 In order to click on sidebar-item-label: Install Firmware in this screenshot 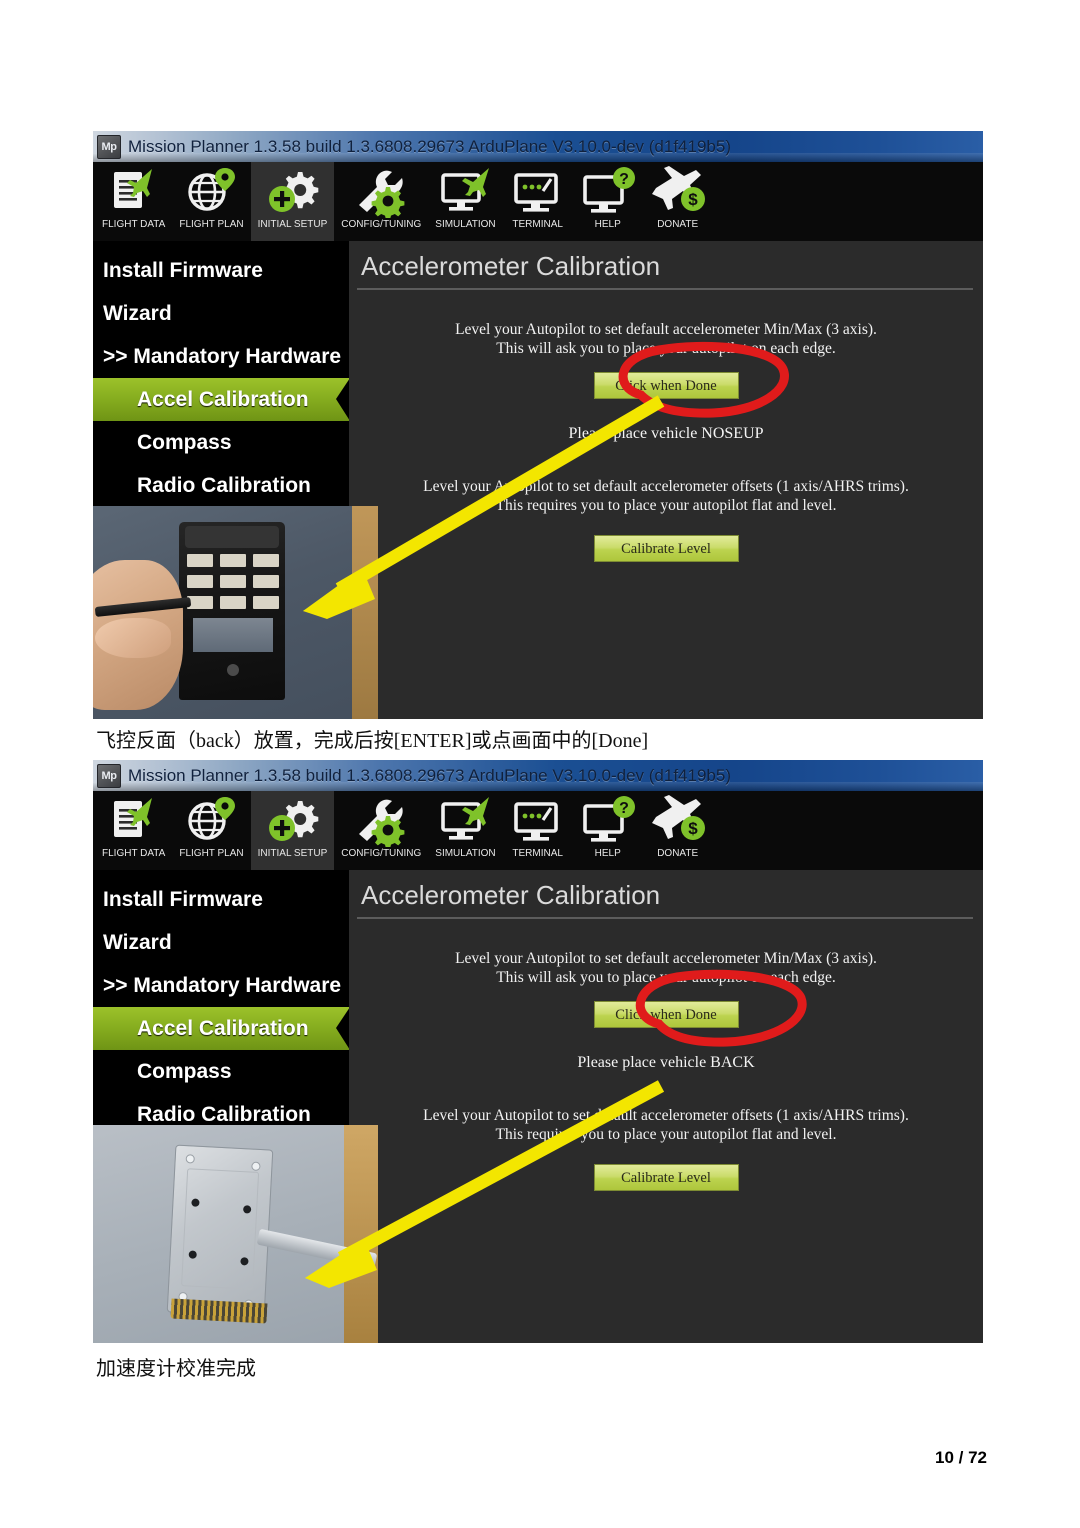, I will do `click(183, 899)`.